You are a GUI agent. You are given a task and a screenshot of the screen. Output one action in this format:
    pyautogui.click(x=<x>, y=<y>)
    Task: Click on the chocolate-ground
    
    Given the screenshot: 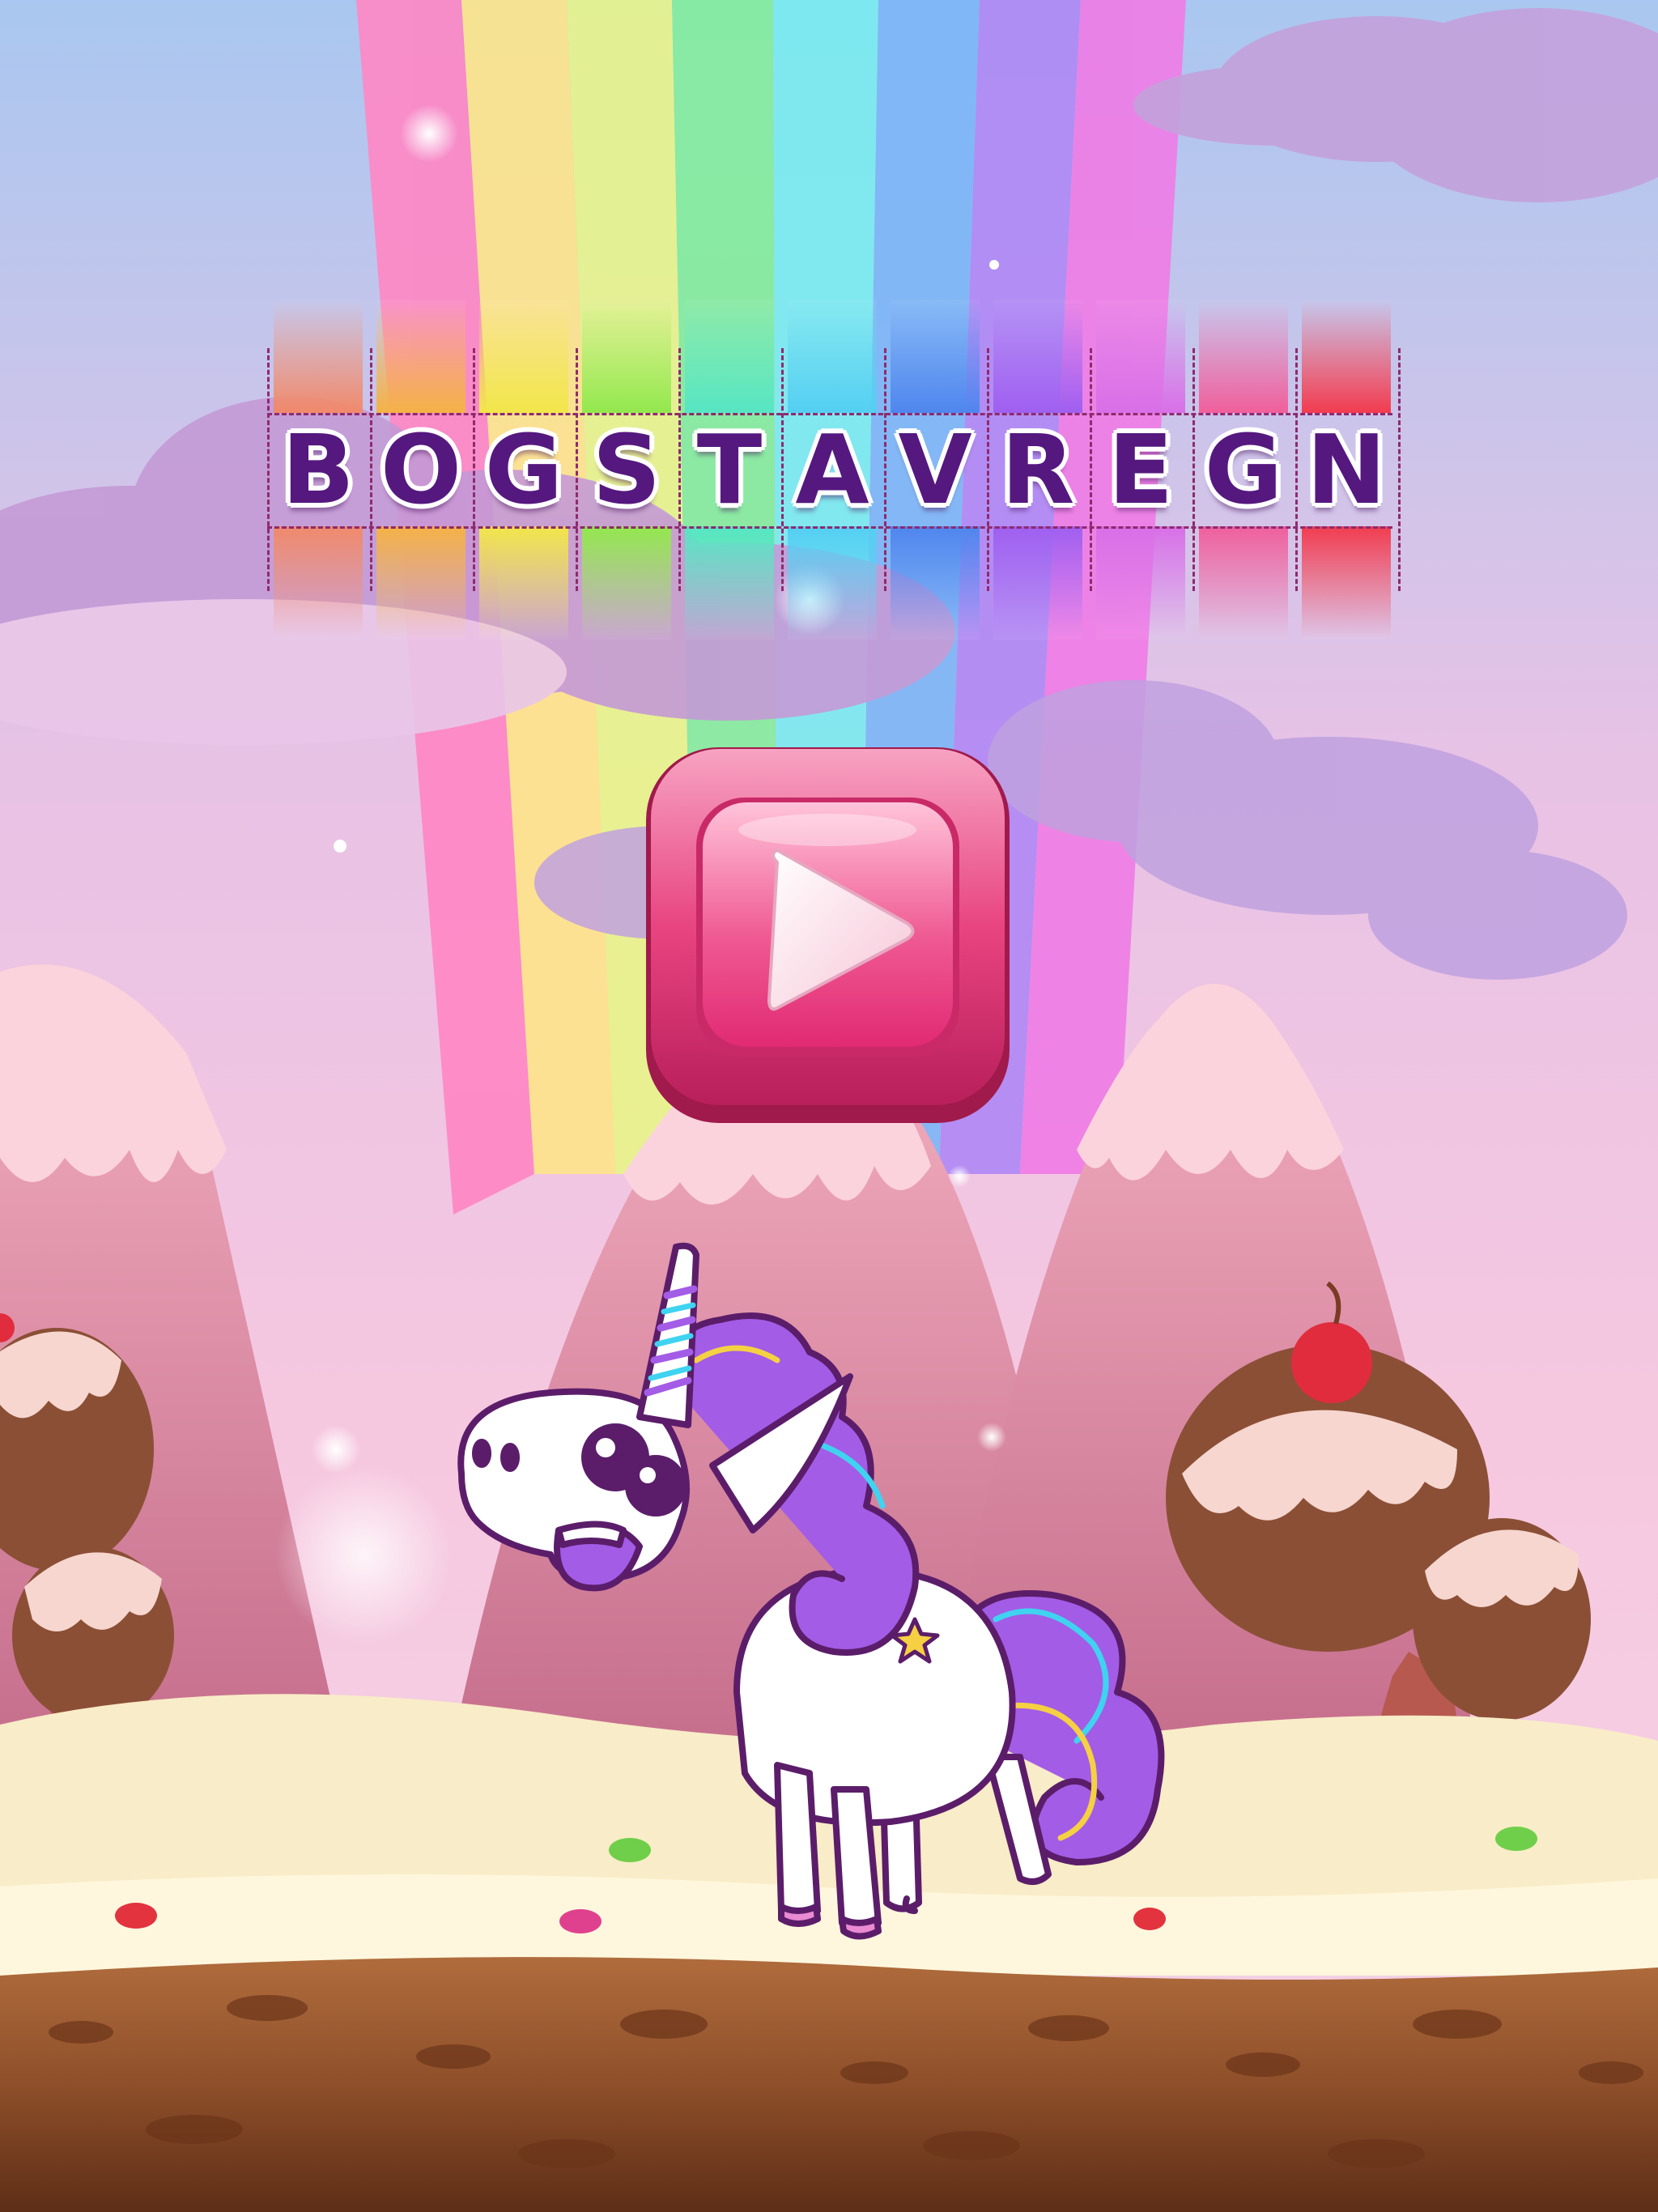 What is the action you would take?
    pyautogui.click(x=829, y=2084)
    